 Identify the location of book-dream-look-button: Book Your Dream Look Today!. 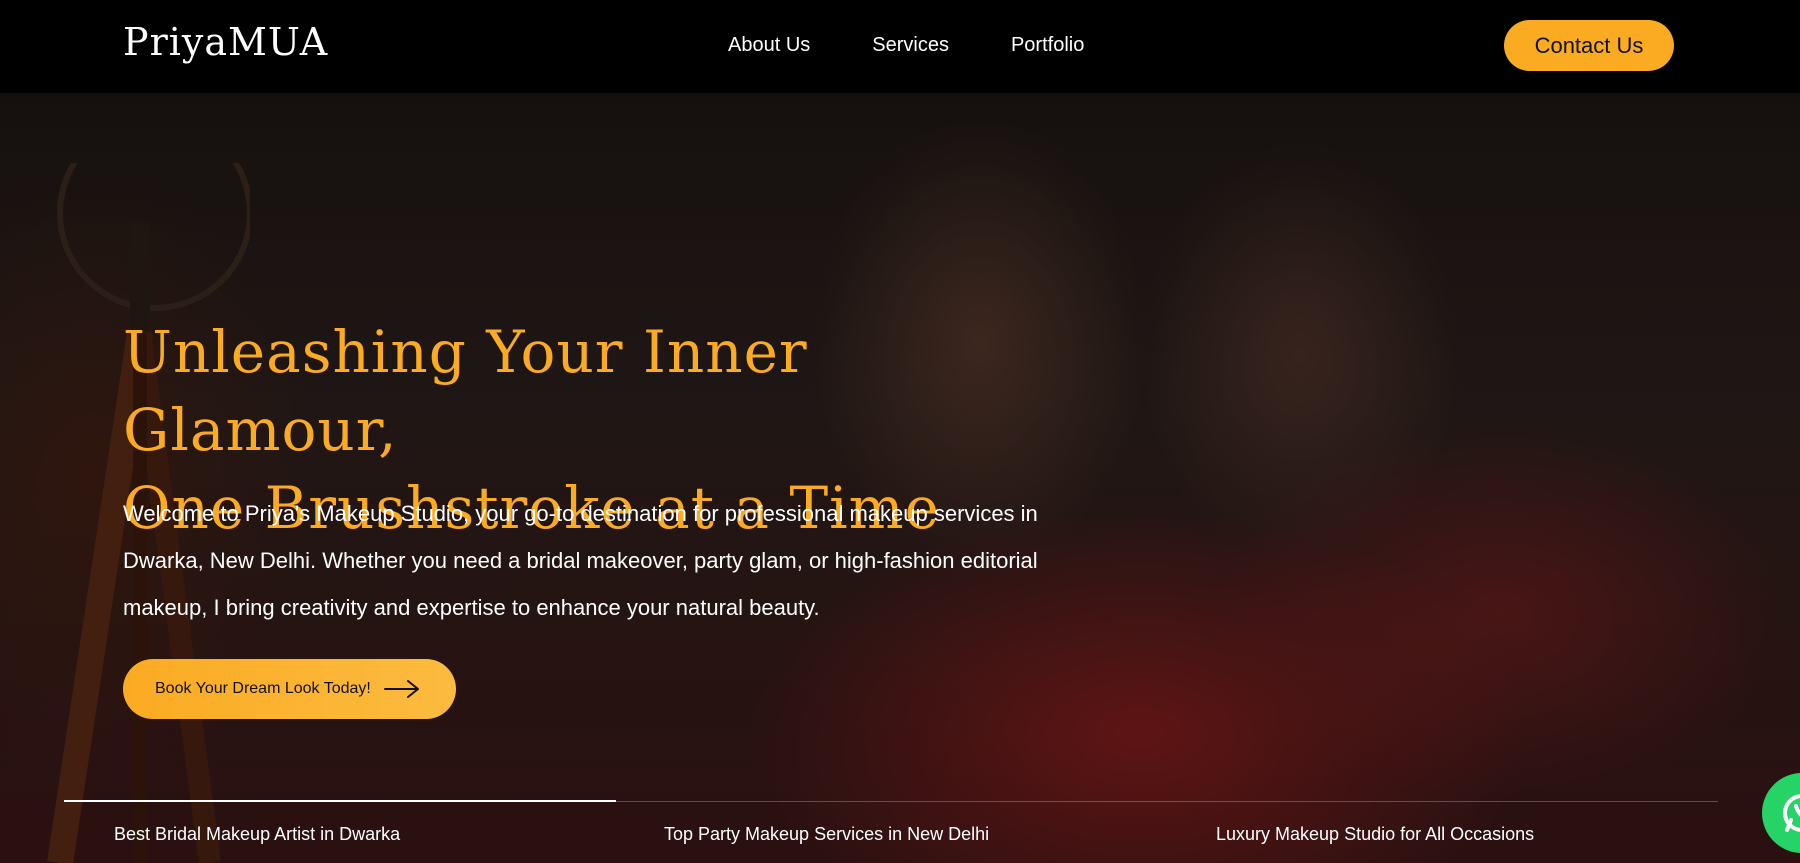
(289, 689).